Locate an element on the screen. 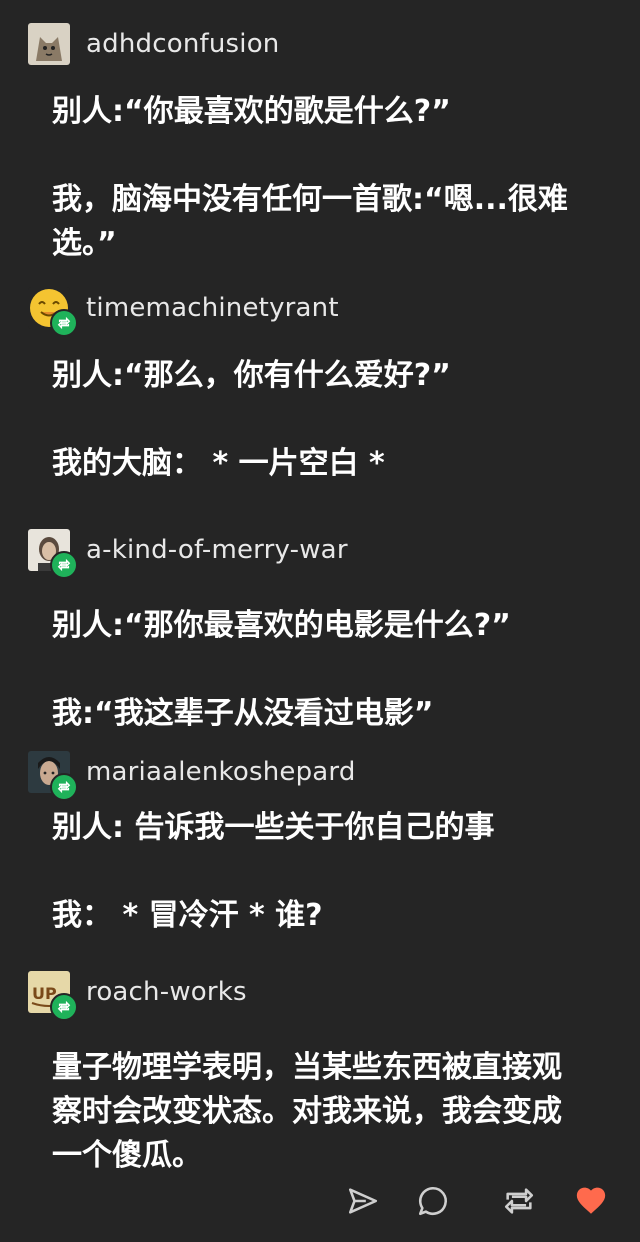  post-text: 别人:“那你最喜欢的电影是什么?” 我:“我这辈子从没看过电影” is located at coordinates (332, 670).